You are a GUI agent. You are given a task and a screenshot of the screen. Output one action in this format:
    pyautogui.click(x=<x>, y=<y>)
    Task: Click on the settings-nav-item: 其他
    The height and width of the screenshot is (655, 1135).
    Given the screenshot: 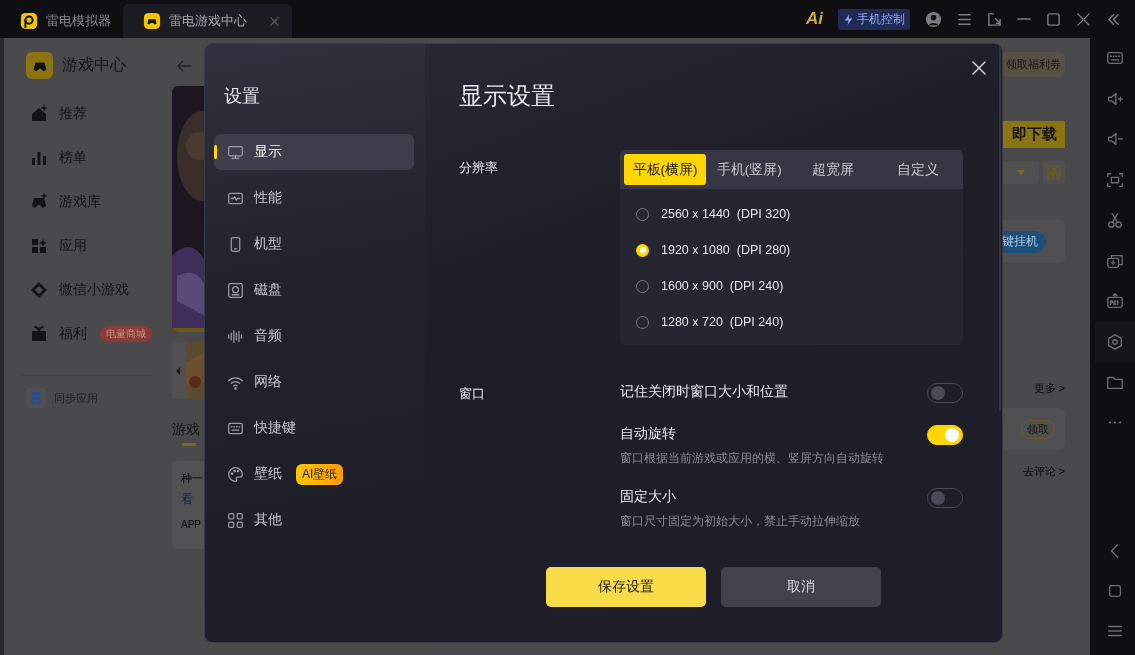 What is the action you would take?
    pyautogui.click(x=314, y=520)
    